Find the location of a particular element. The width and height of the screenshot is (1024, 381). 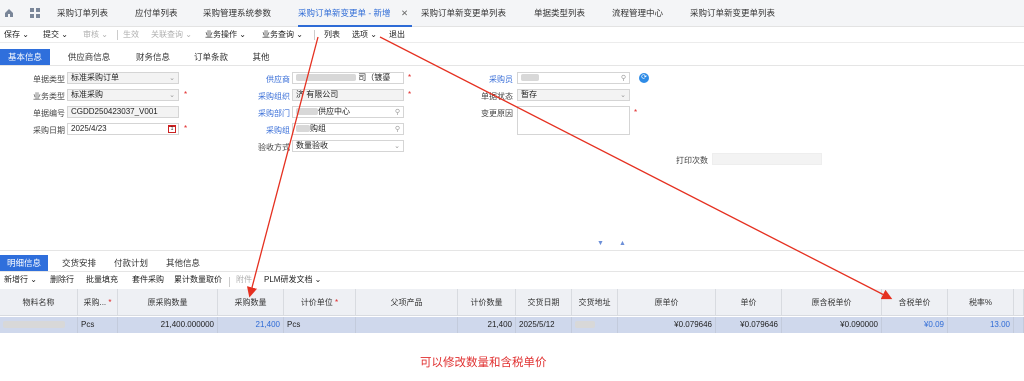

cell-tax-price: ¥0.09 is located at coordinates (915, 325).